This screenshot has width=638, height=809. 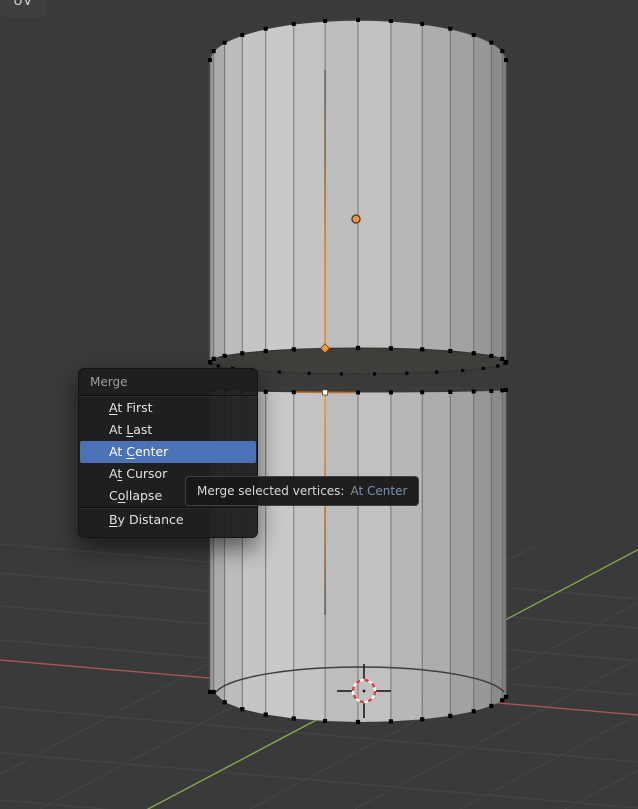 What do you see at coordinates (109, 382) in the screenshot?
I see `menu-title: Merge` at bounding box center [109, 382].